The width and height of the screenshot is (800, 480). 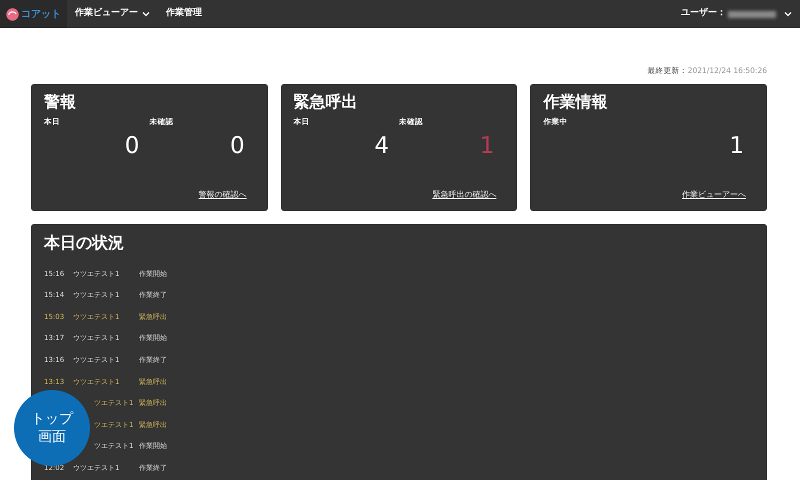 What do you see at coordinates (222, 195) in the screenshot?
I see `card-link: 警報の確認へ` at bounding box center [222, 195].